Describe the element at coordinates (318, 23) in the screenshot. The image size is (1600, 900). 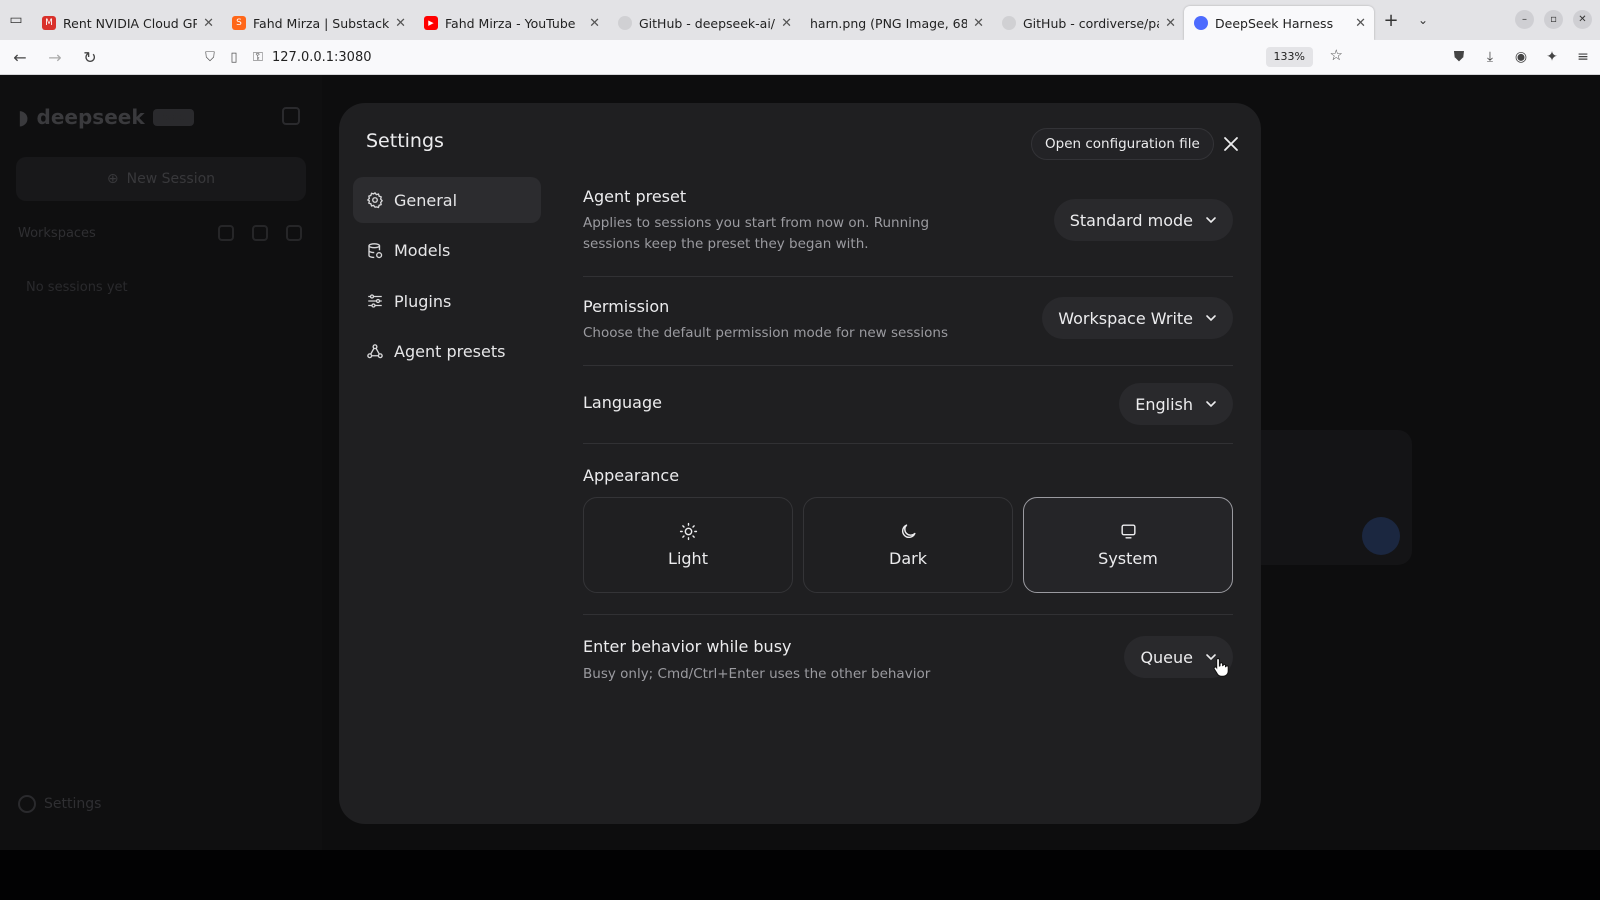
I see `browser-tab: S Fahd Mirza | Substack ✕` at that location.